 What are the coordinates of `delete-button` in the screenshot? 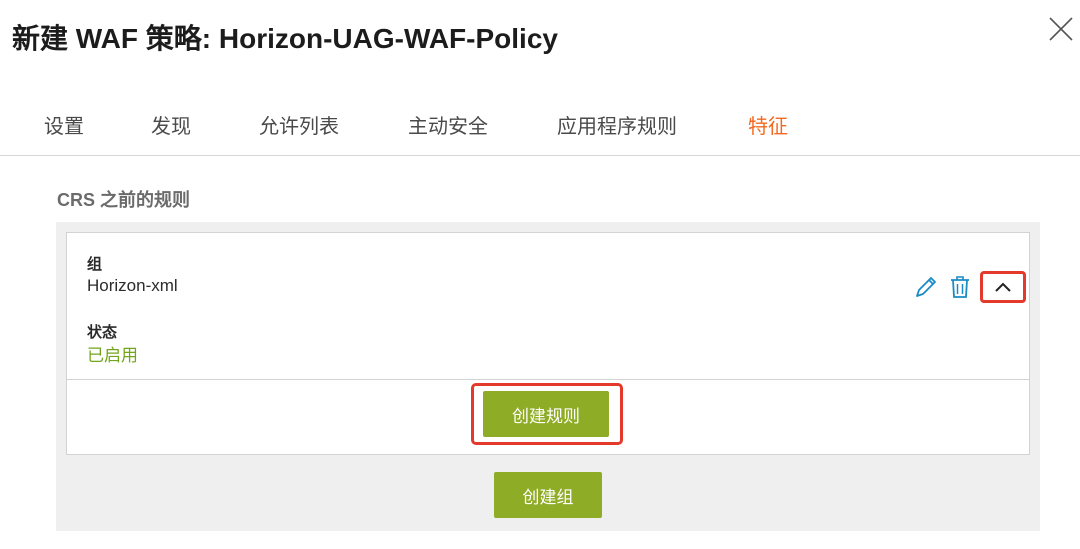 It's located at (960, 287).